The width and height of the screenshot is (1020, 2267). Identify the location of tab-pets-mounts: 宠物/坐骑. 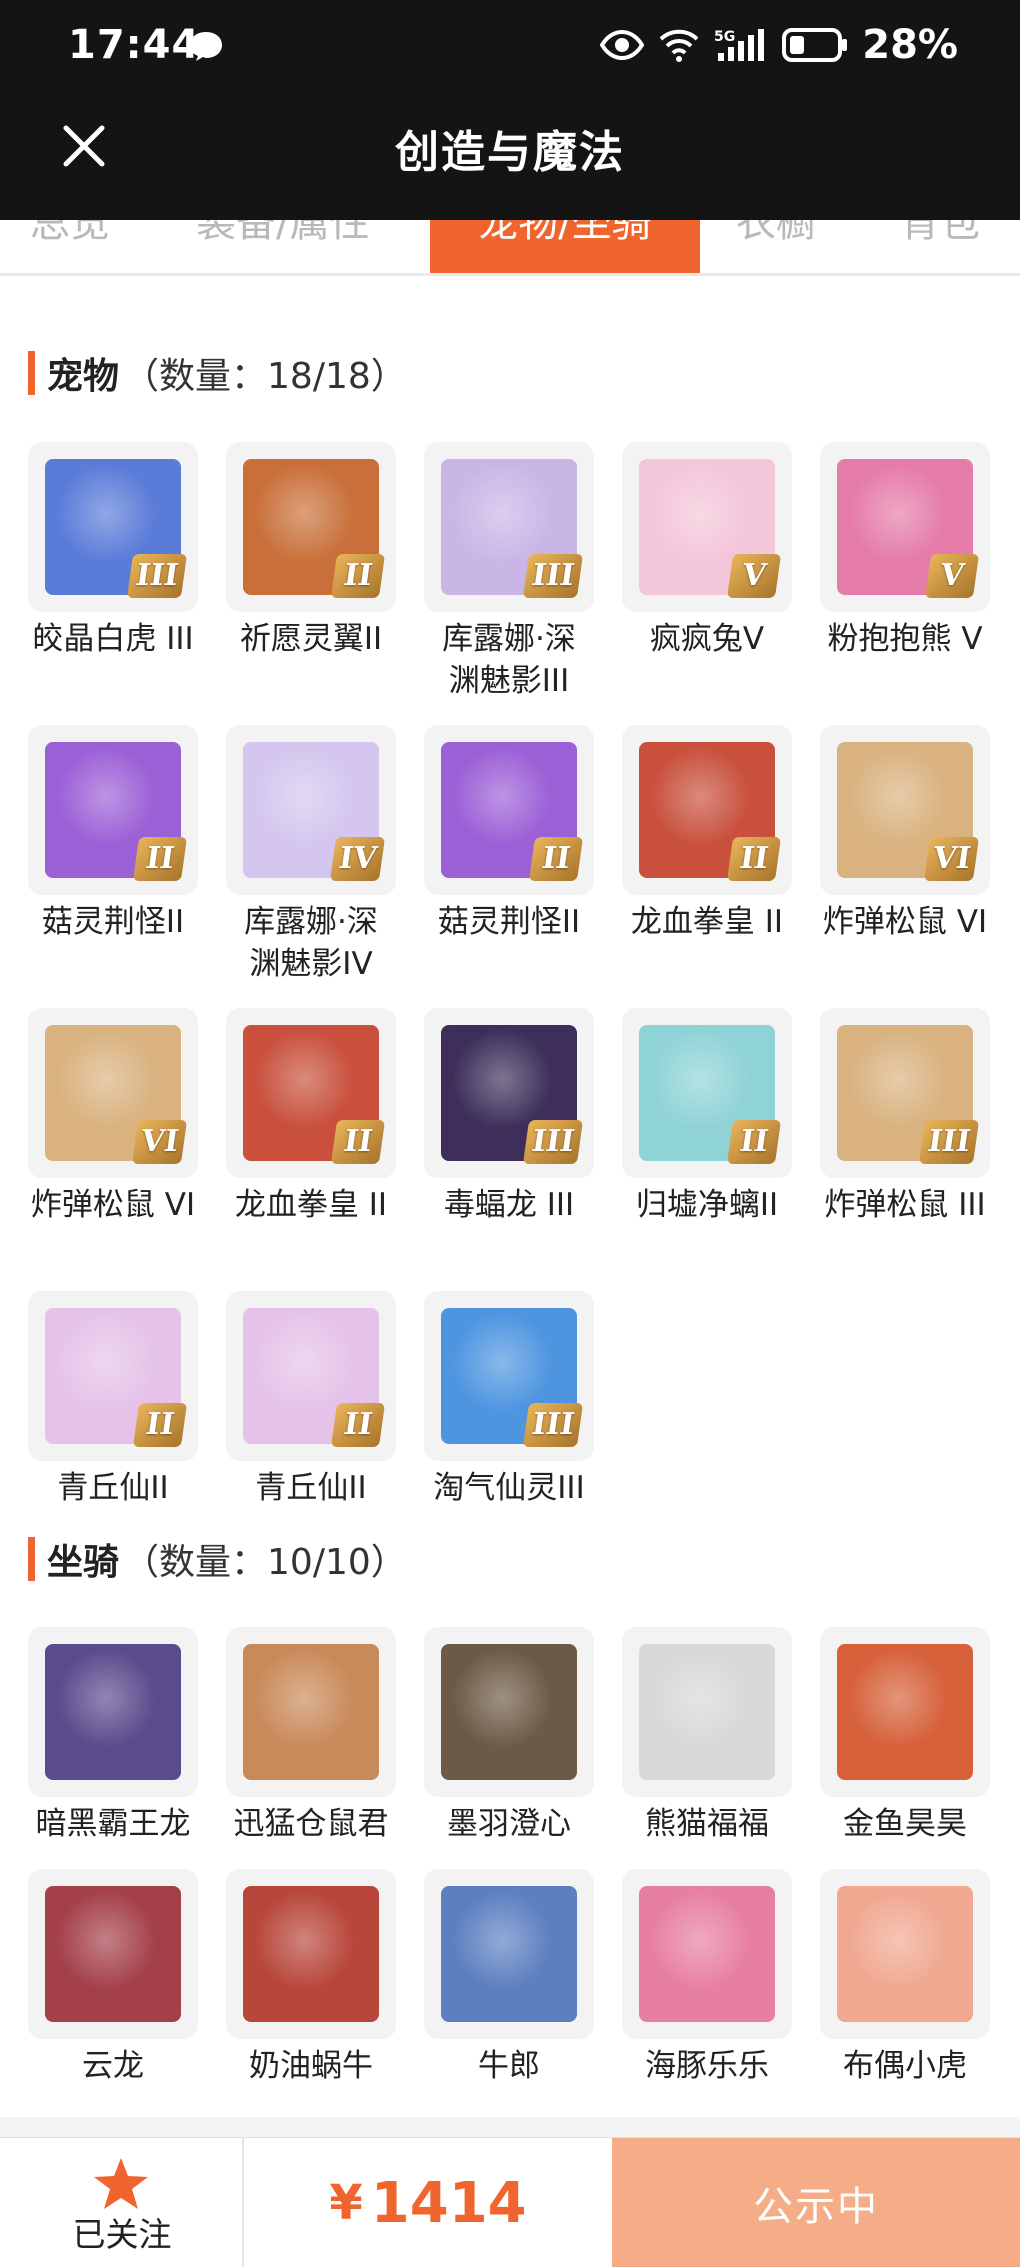
(565, 246).